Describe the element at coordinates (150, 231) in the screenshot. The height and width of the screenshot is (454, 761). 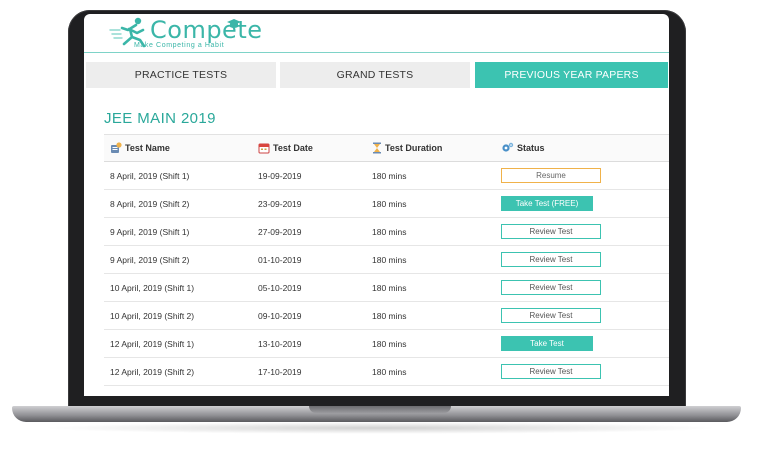
I see `test-name: 9 April, 2019 (Shift 1)` at that location.